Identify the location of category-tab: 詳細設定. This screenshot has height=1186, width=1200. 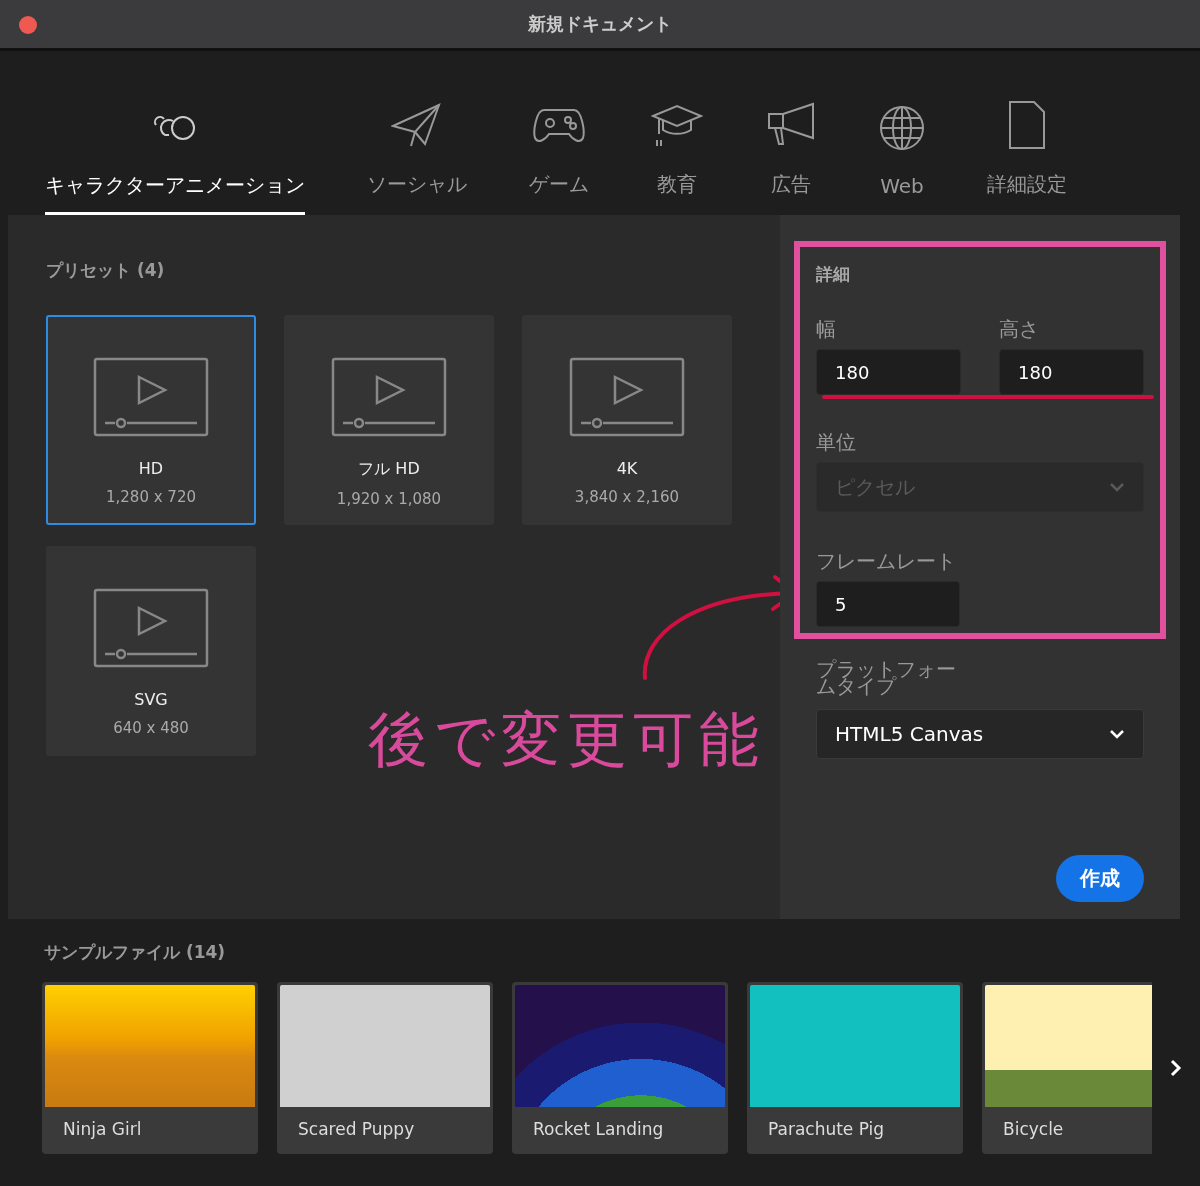
(1027, 156).